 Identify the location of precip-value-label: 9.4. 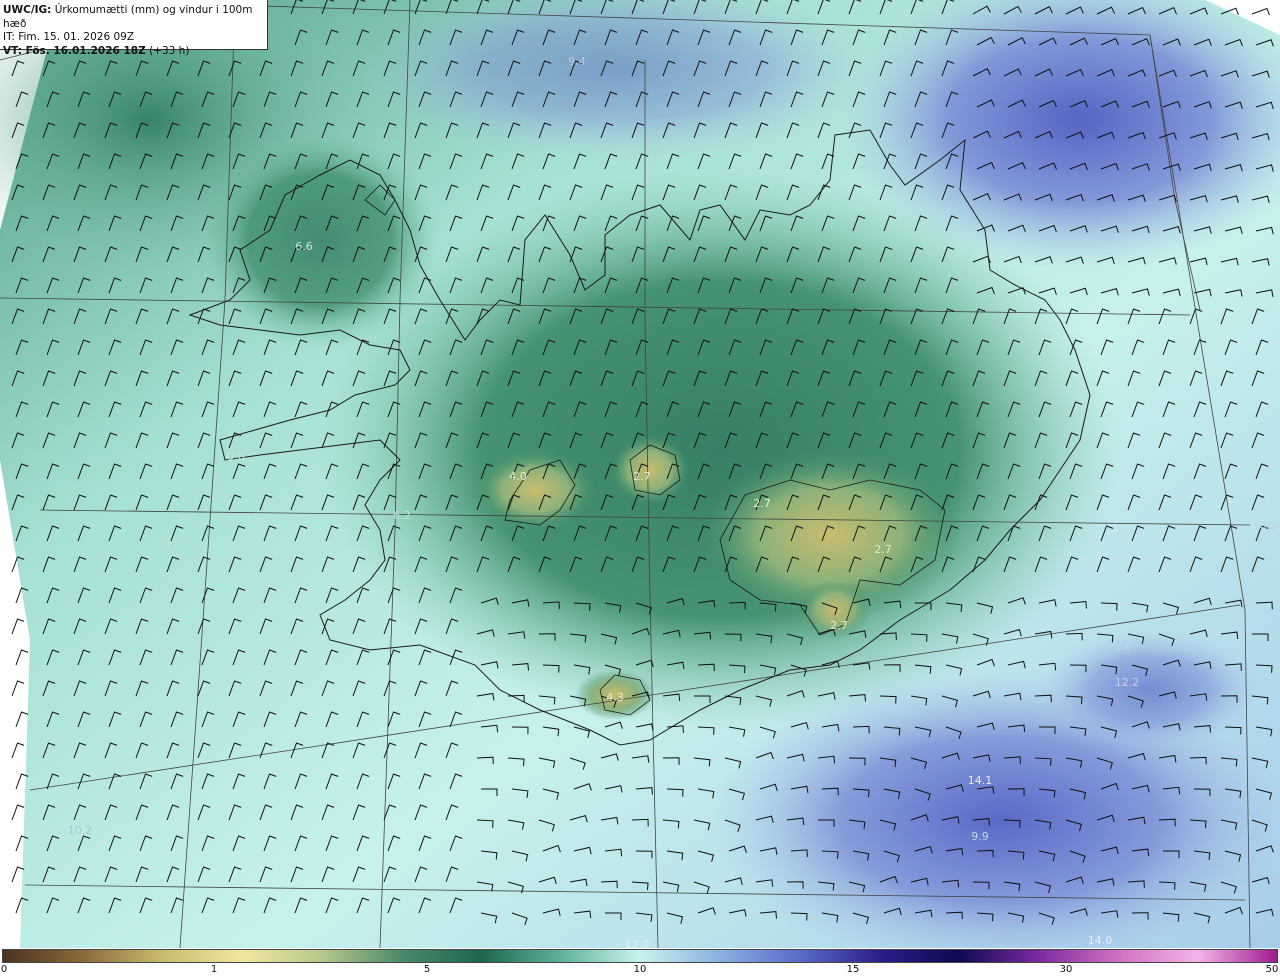
(577, 61).